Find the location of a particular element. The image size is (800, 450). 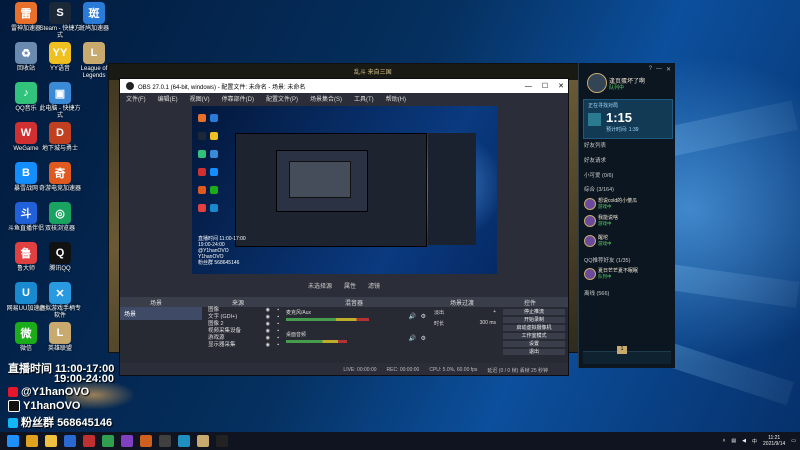

control-button: 停止推流 is located at coordinates (534, 312).